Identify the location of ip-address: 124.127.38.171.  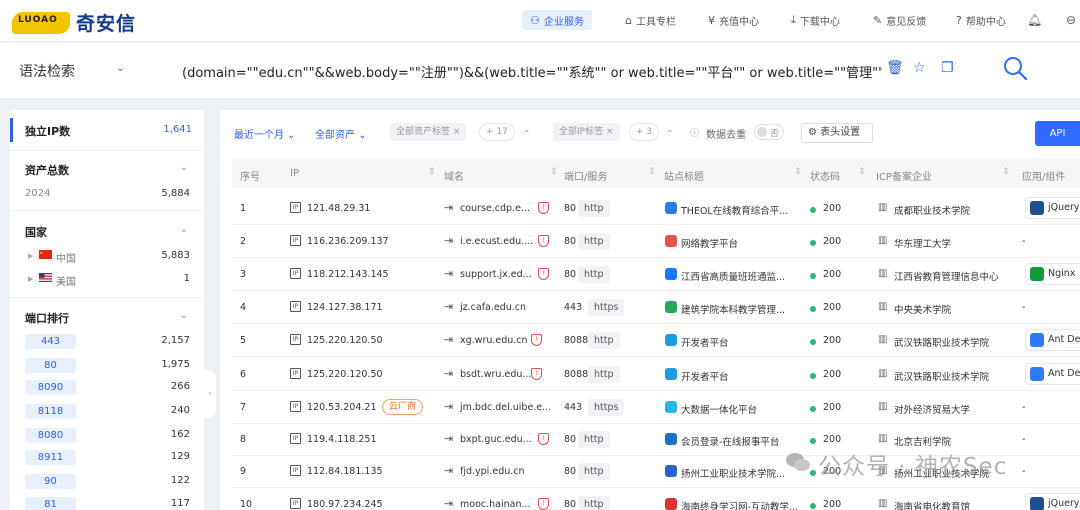
(345, 307).